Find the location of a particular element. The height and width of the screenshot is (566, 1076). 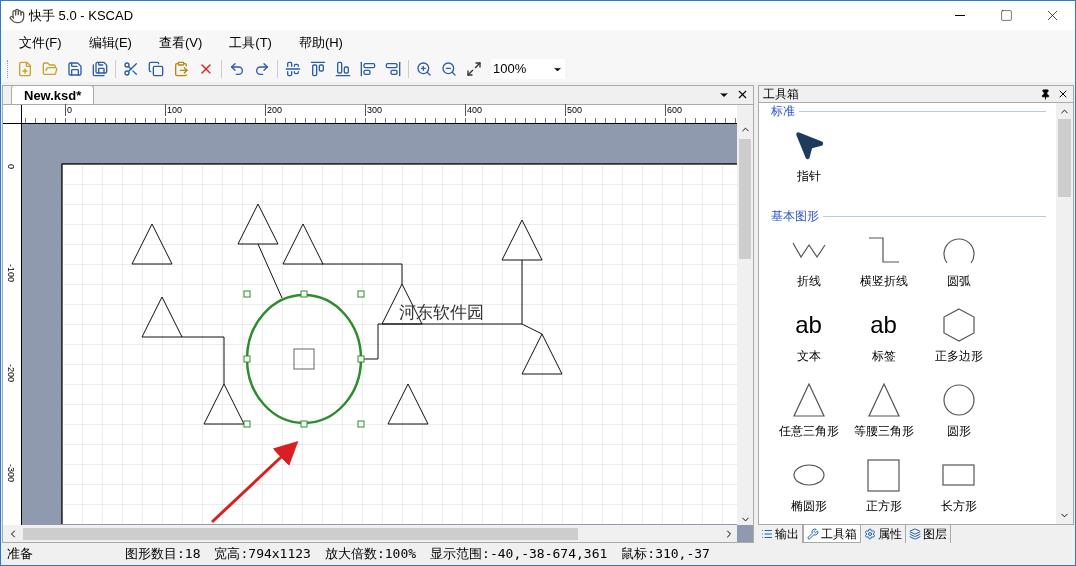

ruler-label: 600 is located at coordinates (674, 110).